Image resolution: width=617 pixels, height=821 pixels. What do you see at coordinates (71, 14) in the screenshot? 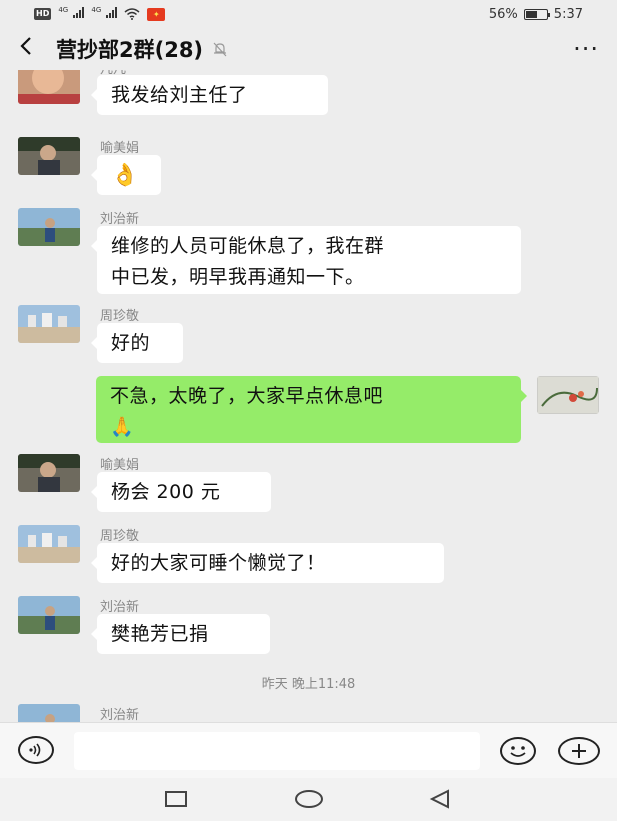
I see `signal-icon-1: 4G` at bounding box center [71, 14].